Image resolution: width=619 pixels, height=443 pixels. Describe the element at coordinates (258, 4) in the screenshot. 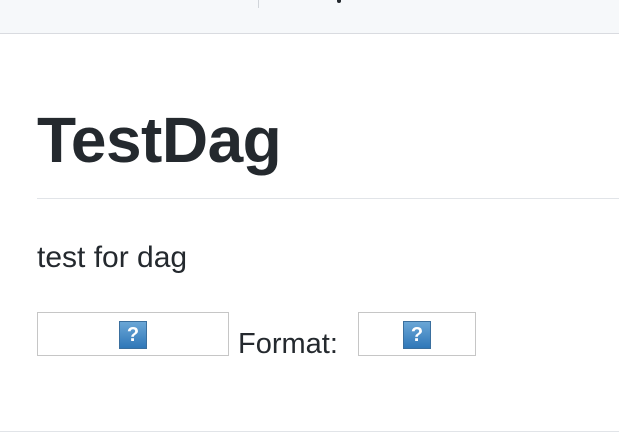

I see `toolbar-divider` at that location.